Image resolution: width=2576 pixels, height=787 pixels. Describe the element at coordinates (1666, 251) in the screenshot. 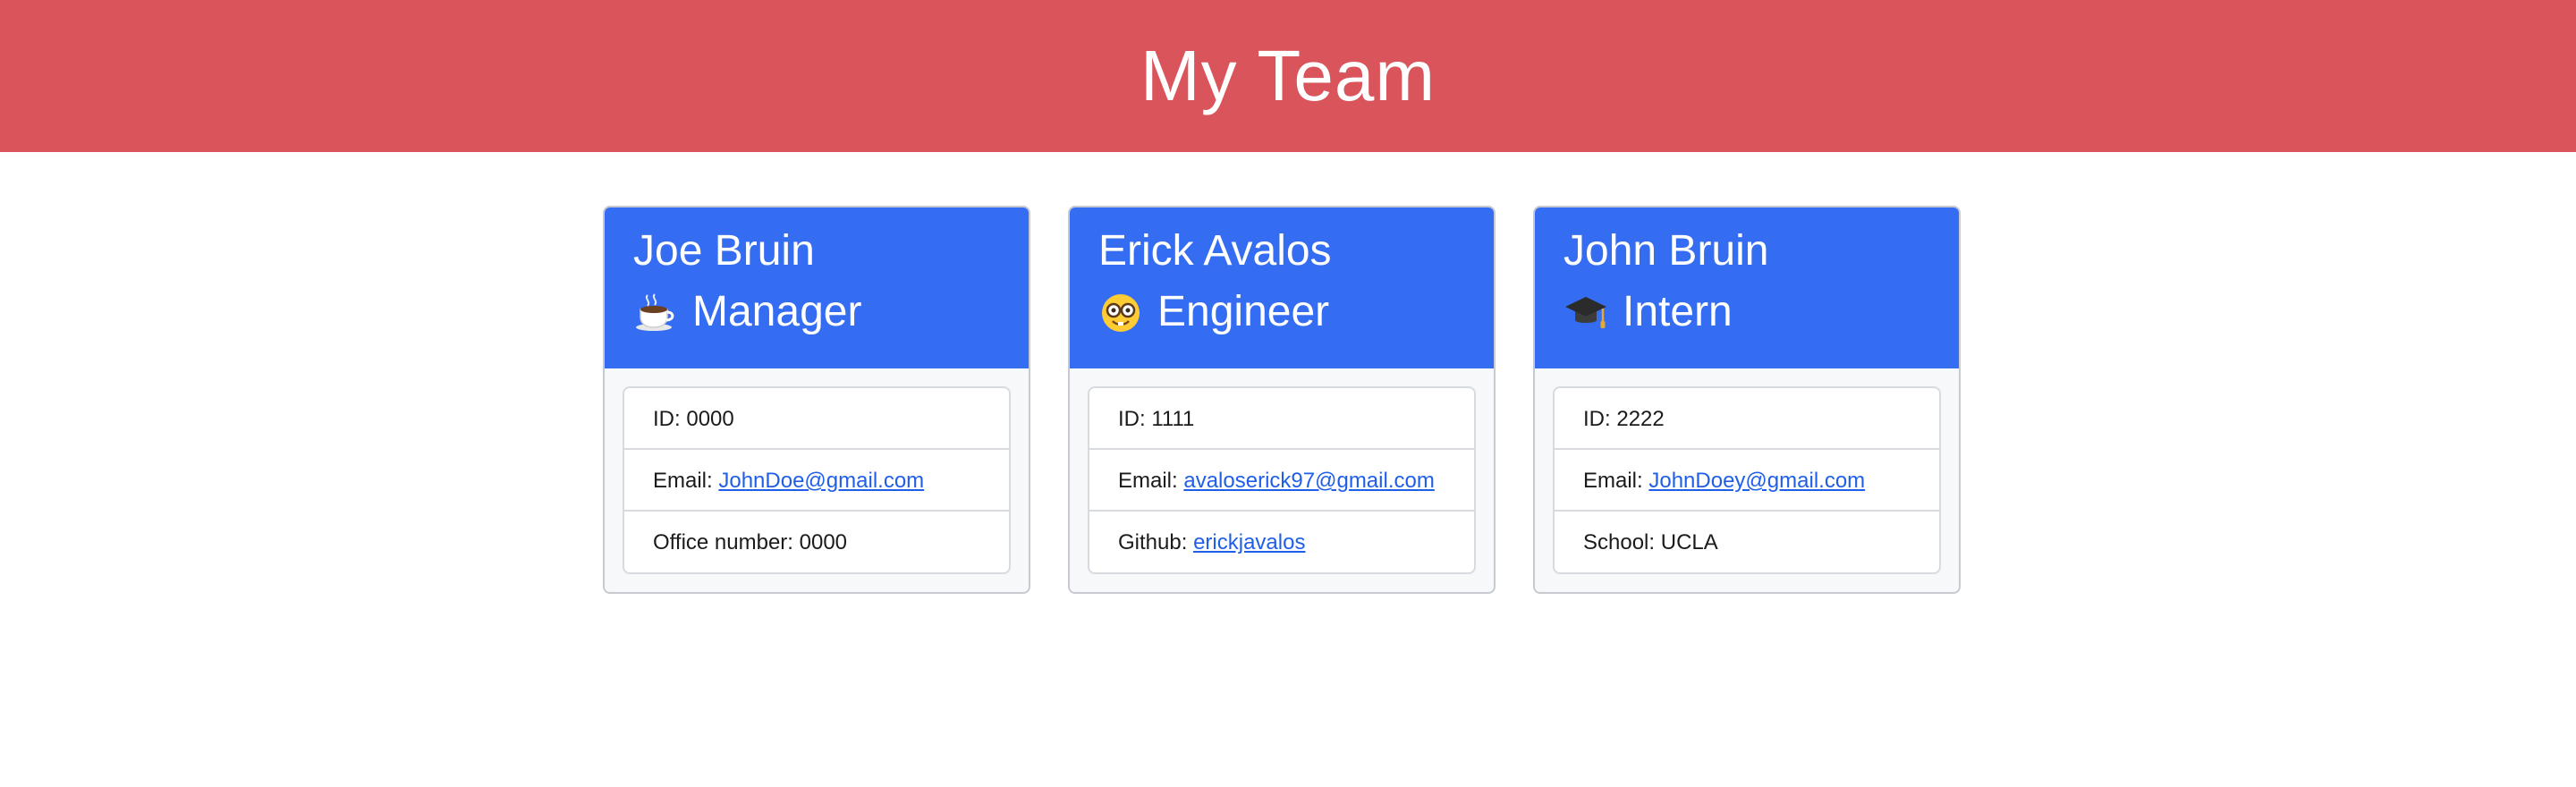

I see `employee-name: John Bruin` at that location.